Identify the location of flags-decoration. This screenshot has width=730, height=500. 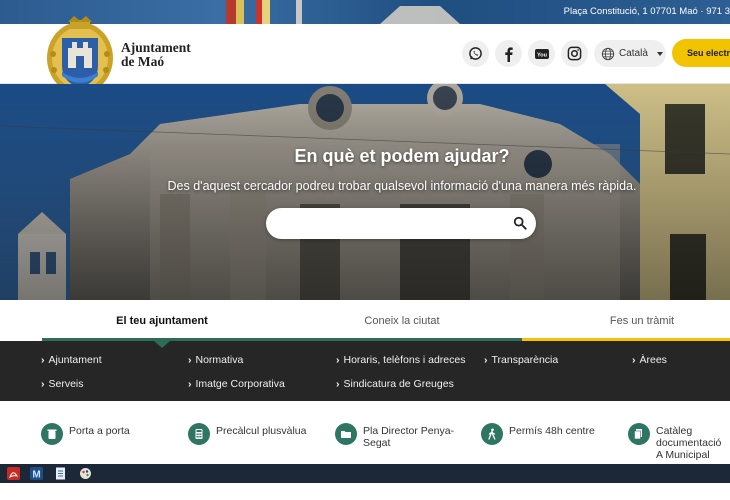
(264, 12).